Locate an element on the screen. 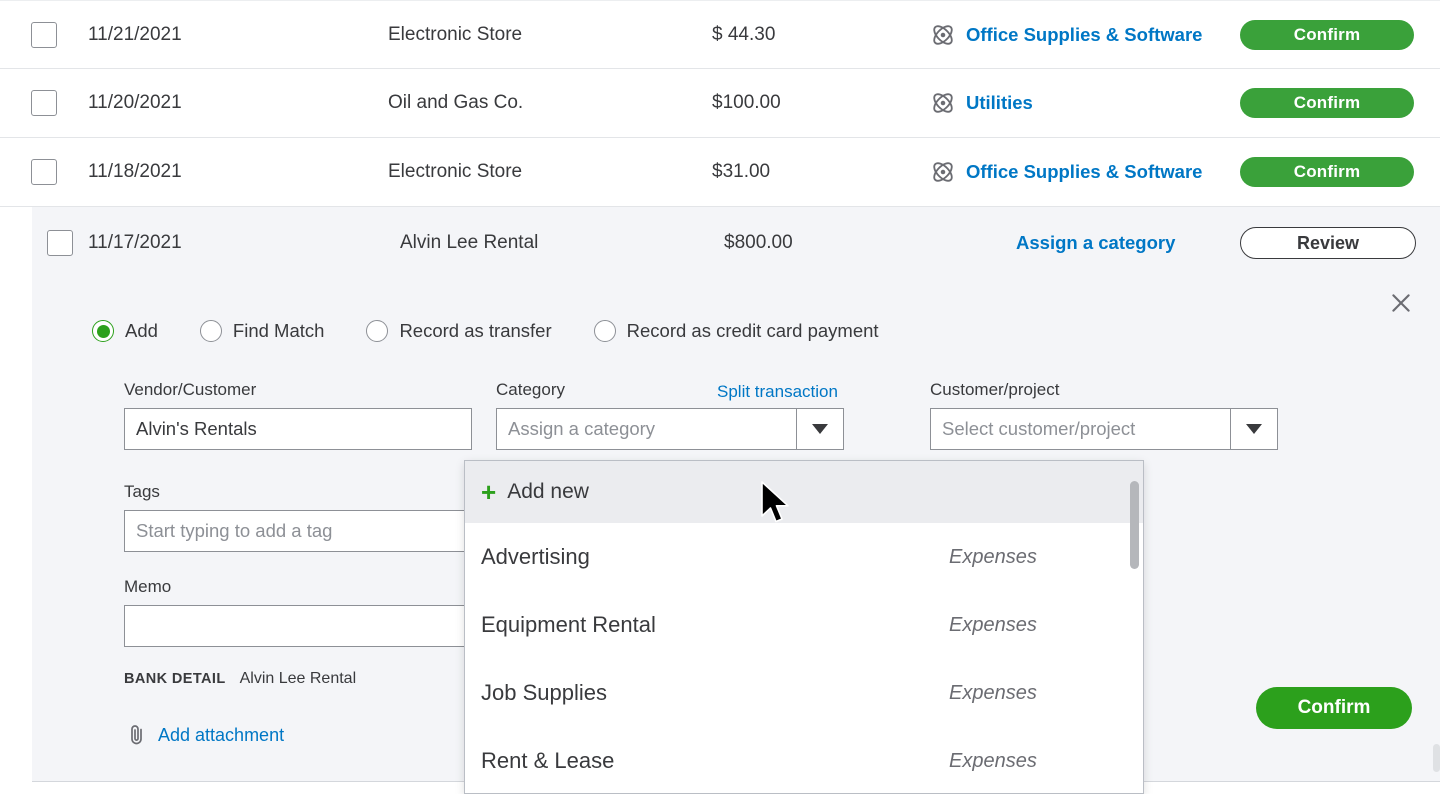 The width and height of the screenshot is (1440, 794). cell-amount: $31.00 is located at coordinates (741, 171).